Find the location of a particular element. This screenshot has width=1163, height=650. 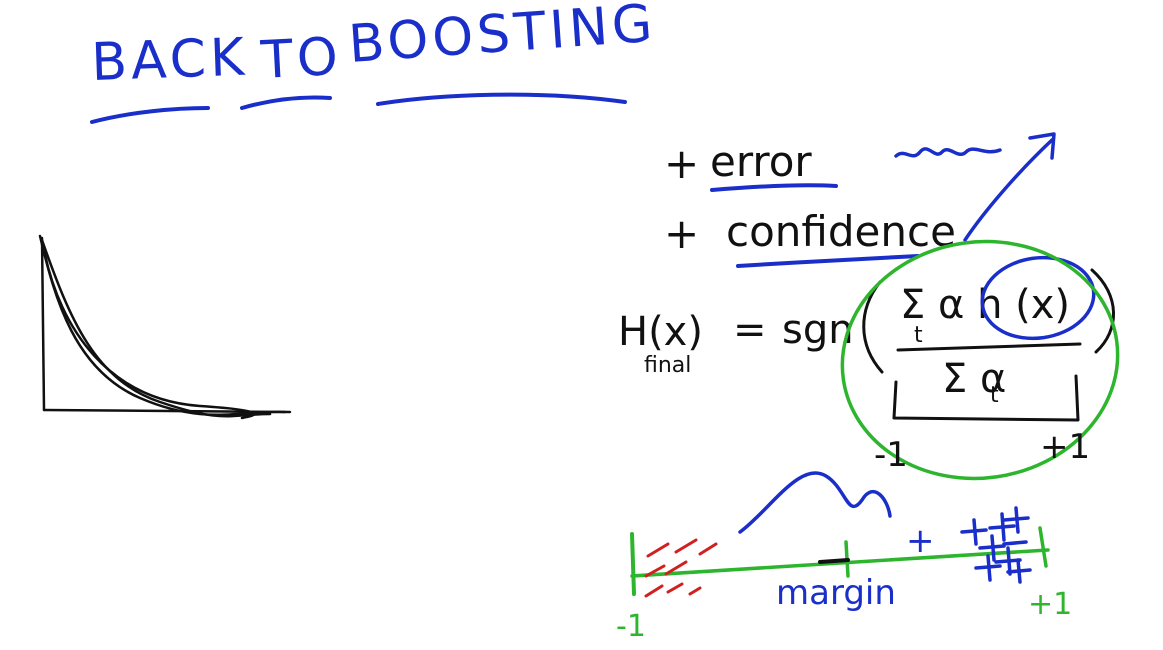

confidence-up-arrow is located at coordinates (1008, 190).